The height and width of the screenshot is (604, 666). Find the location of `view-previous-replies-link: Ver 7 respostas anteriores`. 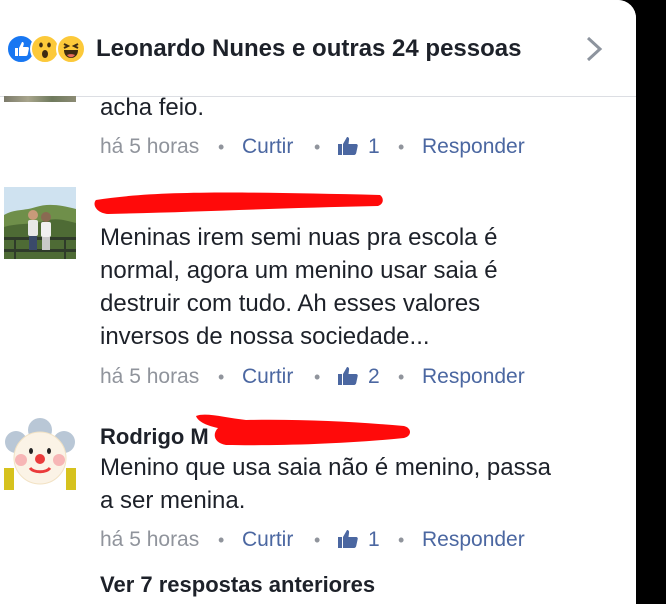

view-previous-replies-link: Ver 7 respostas anteriores is located at coordinates (237, 585).